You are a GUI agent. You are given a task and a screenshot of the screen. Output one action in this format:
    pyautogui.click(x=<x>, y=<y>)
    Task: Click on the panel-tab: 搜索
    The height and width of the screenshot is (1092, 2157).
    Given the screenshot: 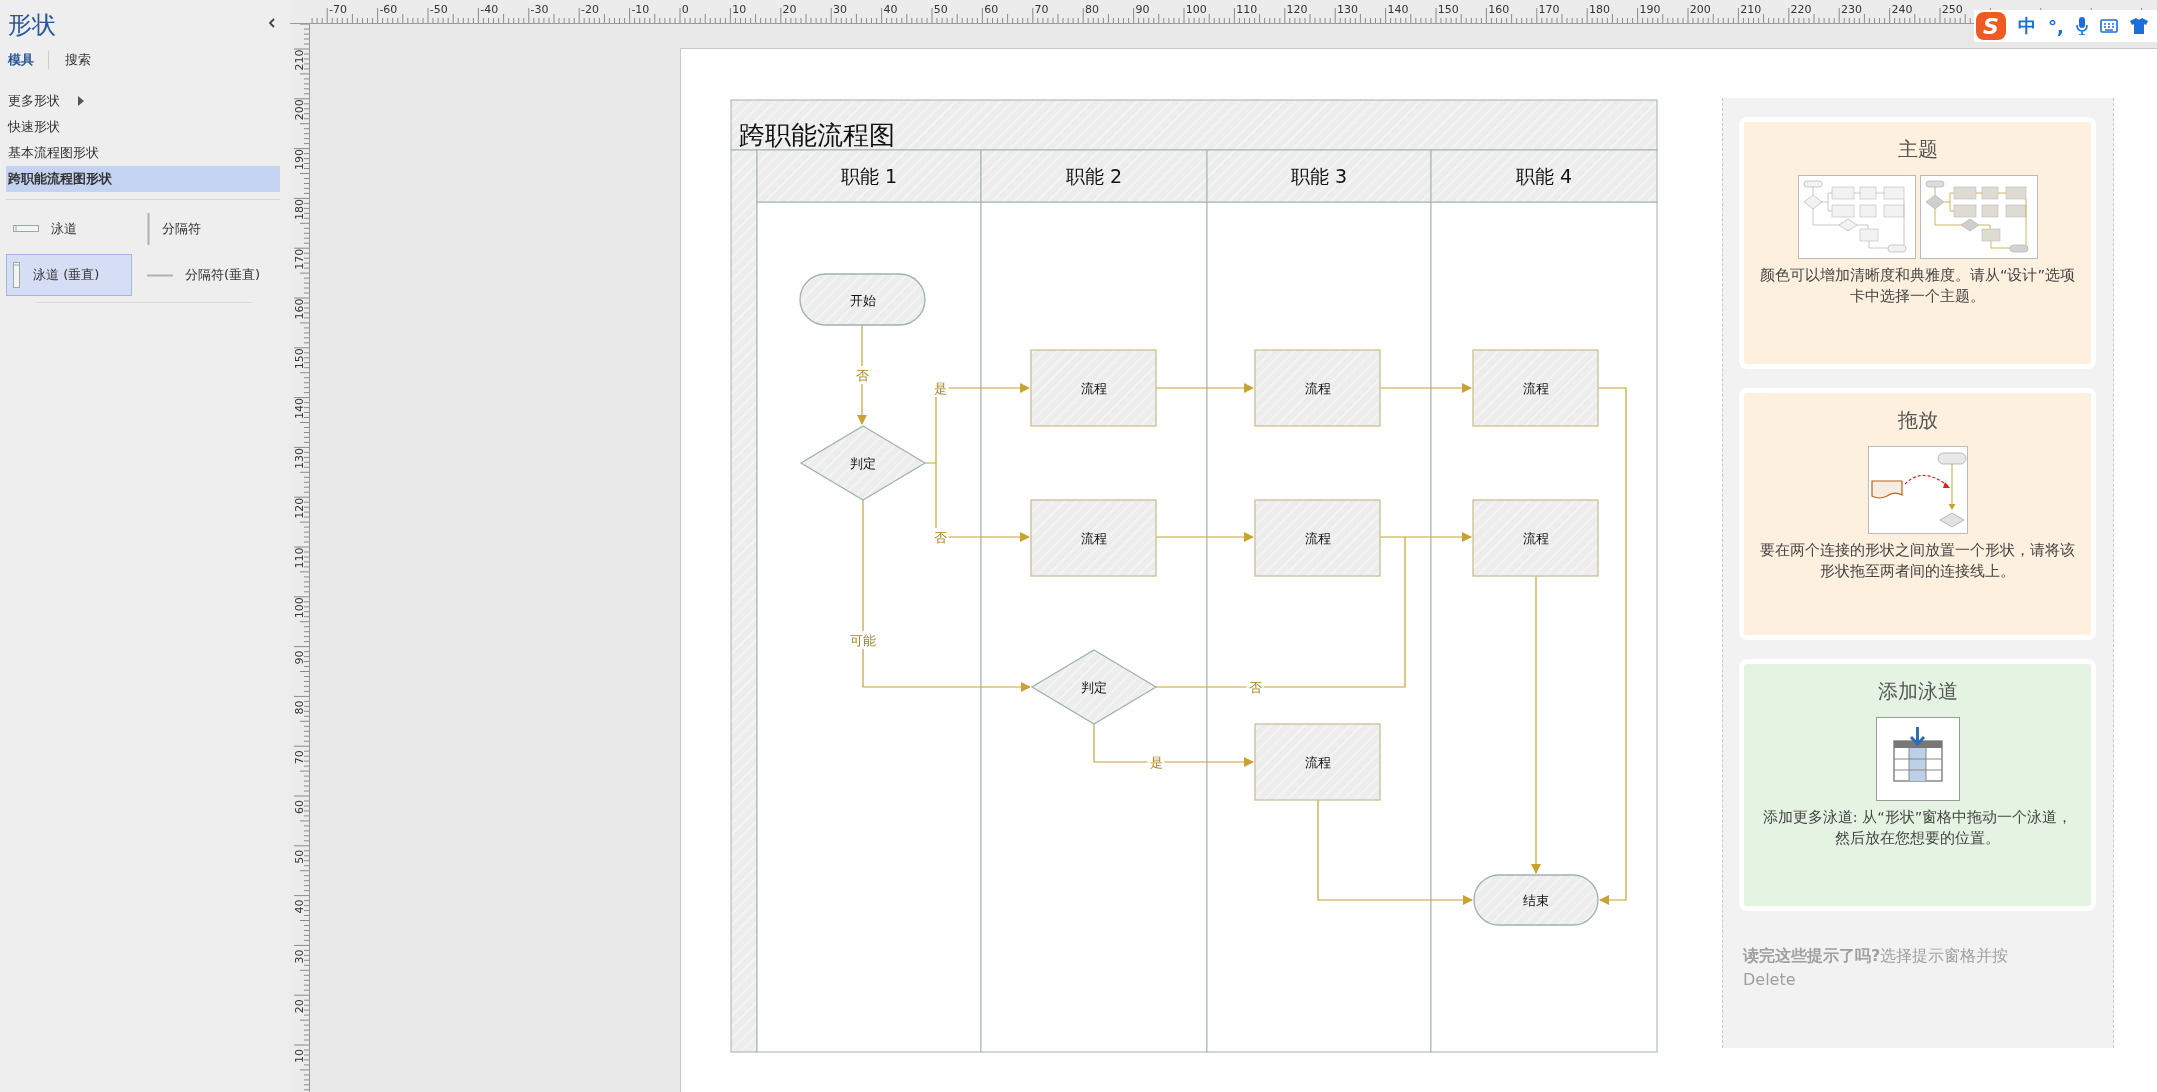 What is the action you would take?
    pyautogui.click(x=84, y=60)
    